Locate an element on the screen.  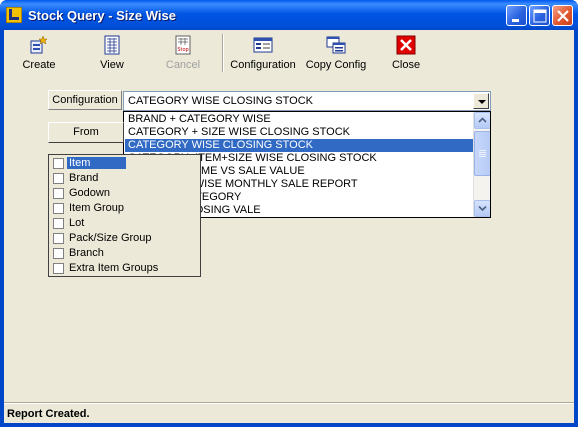
configuration-button: Configuration is located at coordinates (263, 53).